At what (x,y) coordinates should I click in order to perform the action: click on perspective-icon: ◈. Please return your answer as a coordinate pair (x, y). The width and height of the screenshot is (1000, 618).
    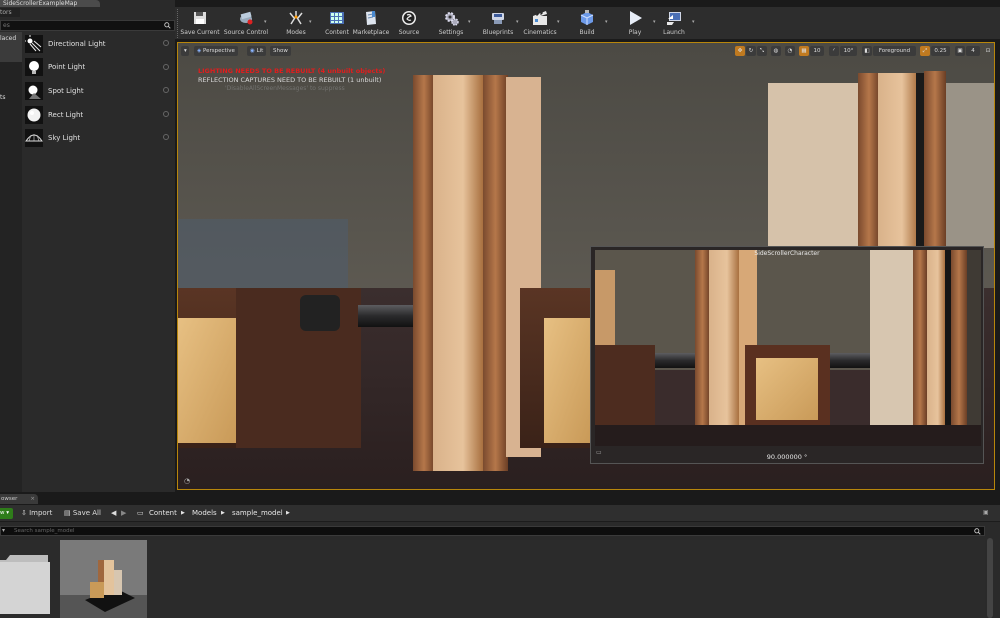
    Looking at the image, I should click on (199, 51).